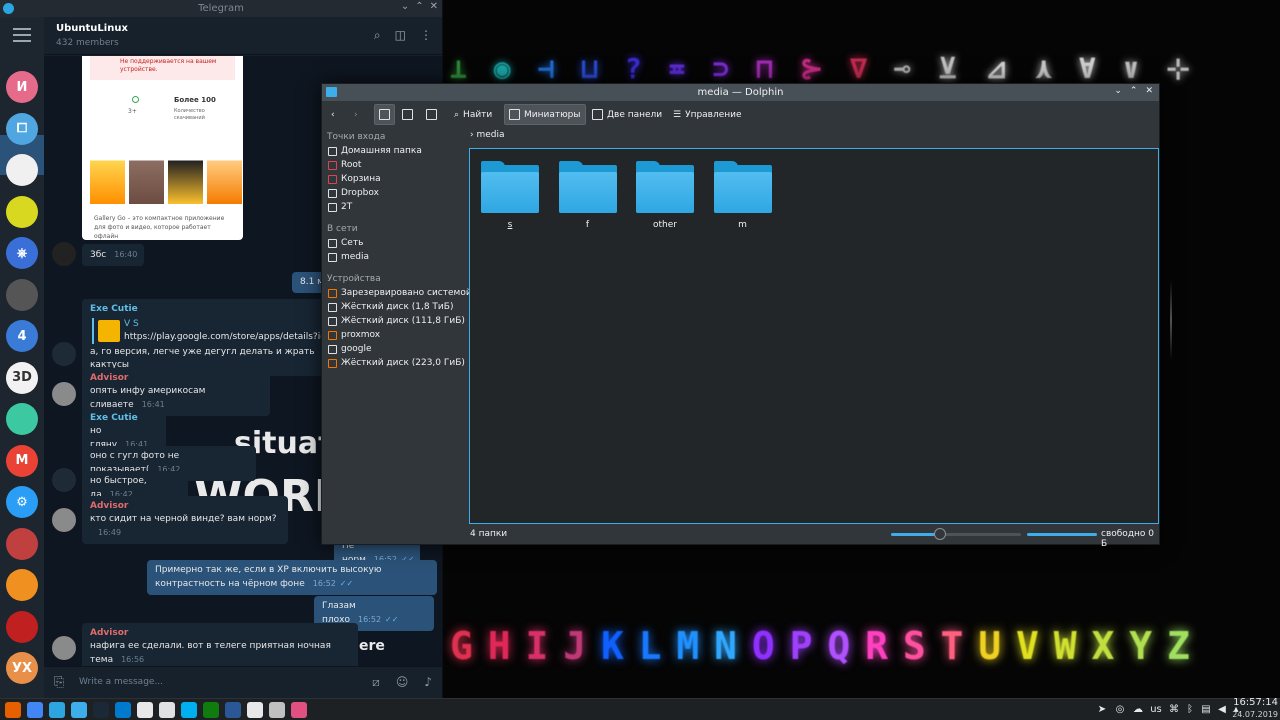 The image size is (1280, 720). What do you see at coordinates (101, 710) in the screenshot?
I see `steam-taskbar-icon` at bounding box center [101, 710].